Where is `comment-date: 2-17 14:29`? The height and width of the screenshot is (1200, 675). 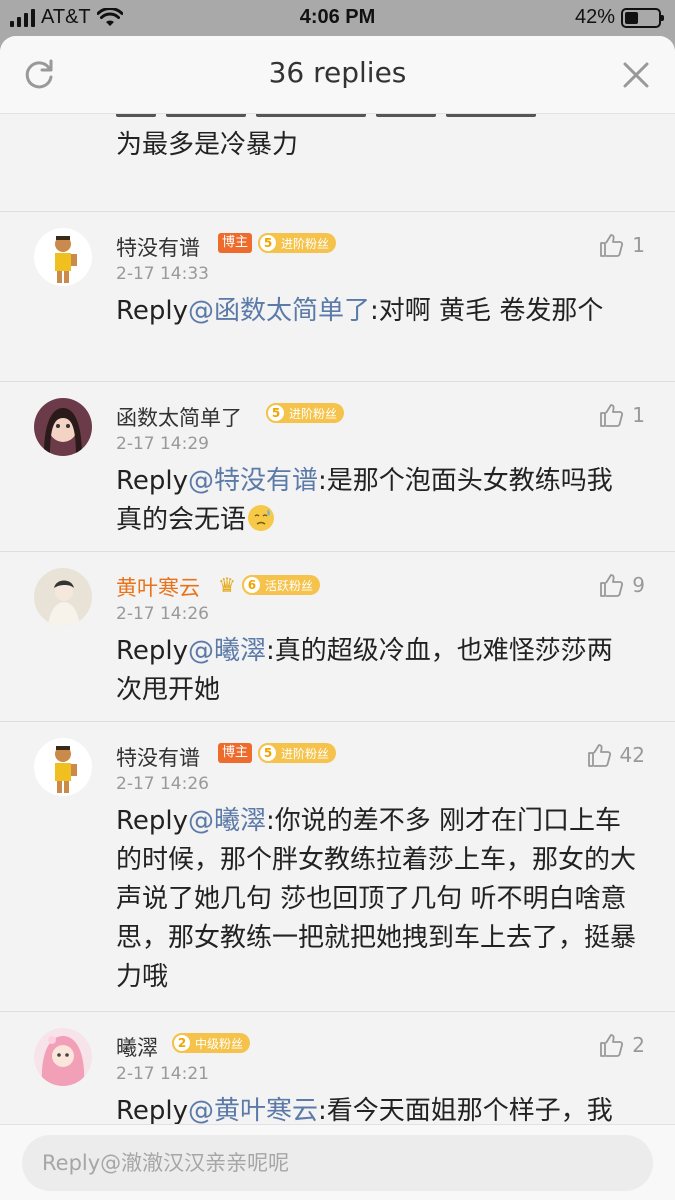 comment-date: 2-17 14:29 is located at coordinates (162, 444).